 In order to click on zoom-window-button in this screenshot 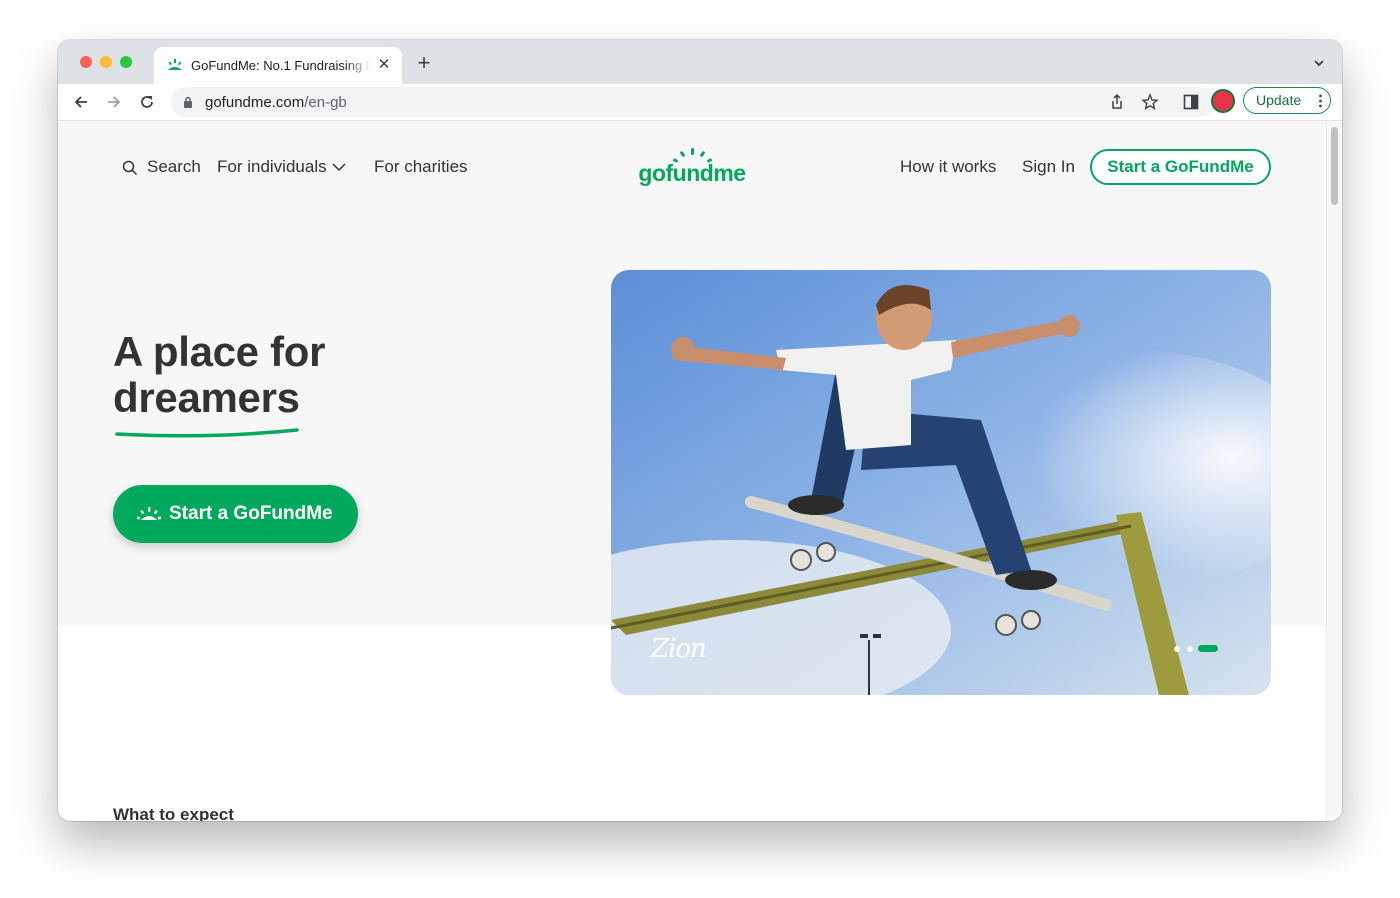, I will do `click(126, 62)`.